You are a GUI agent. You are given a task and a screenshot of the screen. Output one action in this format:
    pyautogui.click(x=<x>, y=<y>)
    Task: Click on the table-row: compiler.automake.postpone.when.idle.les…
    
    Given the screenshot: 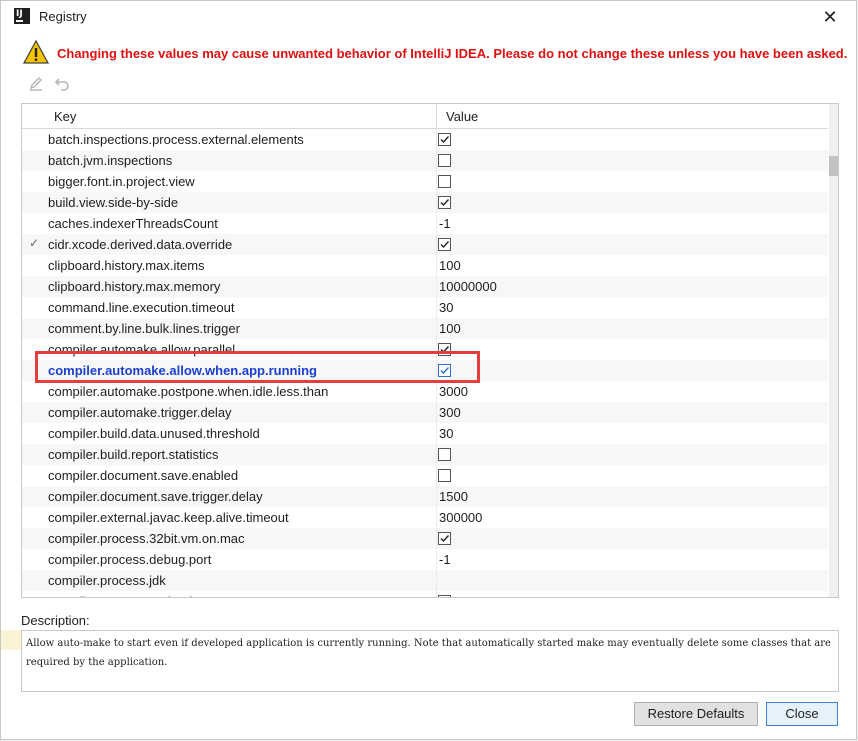 What is the action you would take?
    pyautogui.click(x=425, y=391)
    